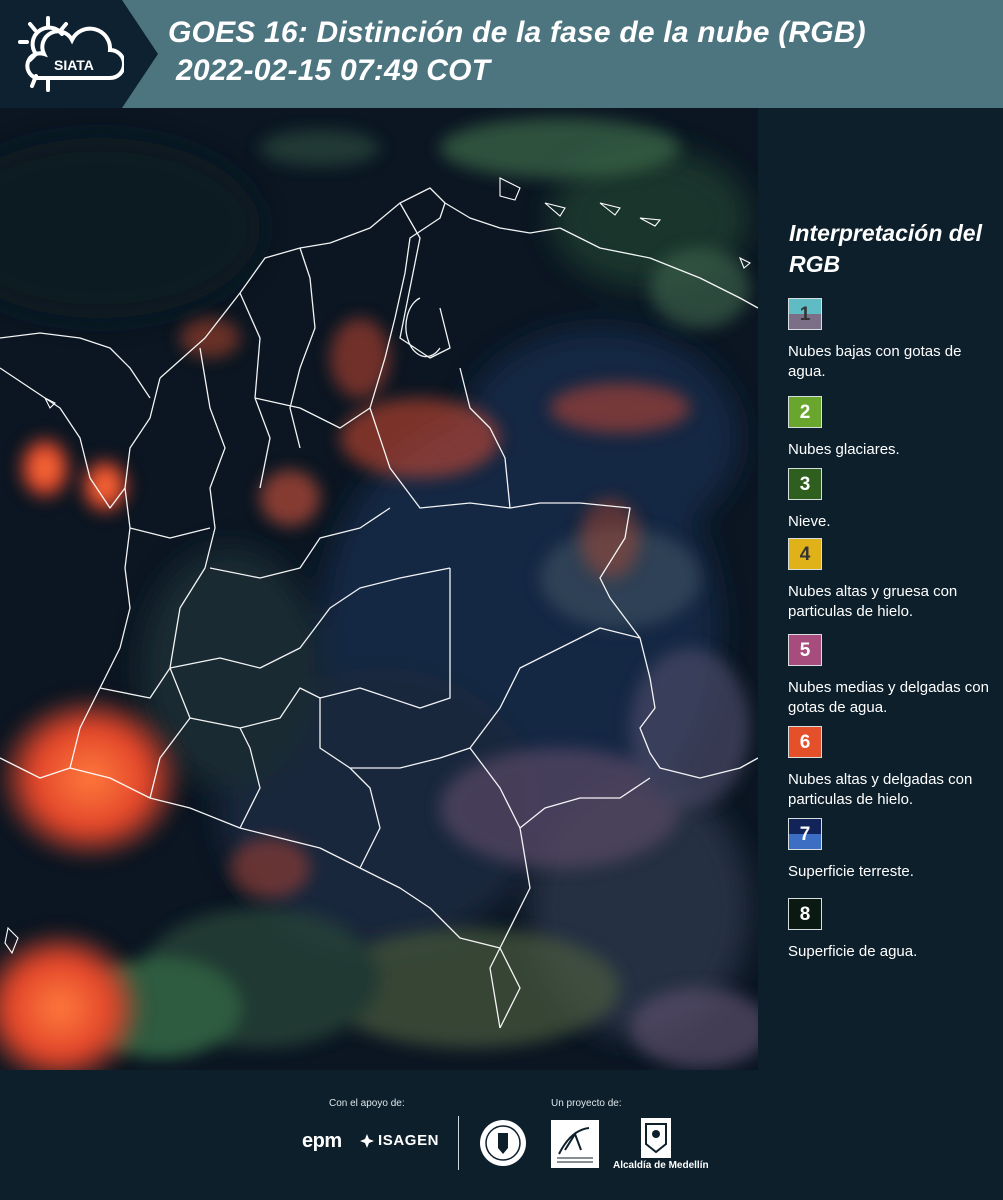 Image resolution: width=1003 pixels, height=1200 pixels. Describe the element at coordinates (503, 1143) in the screenshot. I see `university-seal-icon` at that location.